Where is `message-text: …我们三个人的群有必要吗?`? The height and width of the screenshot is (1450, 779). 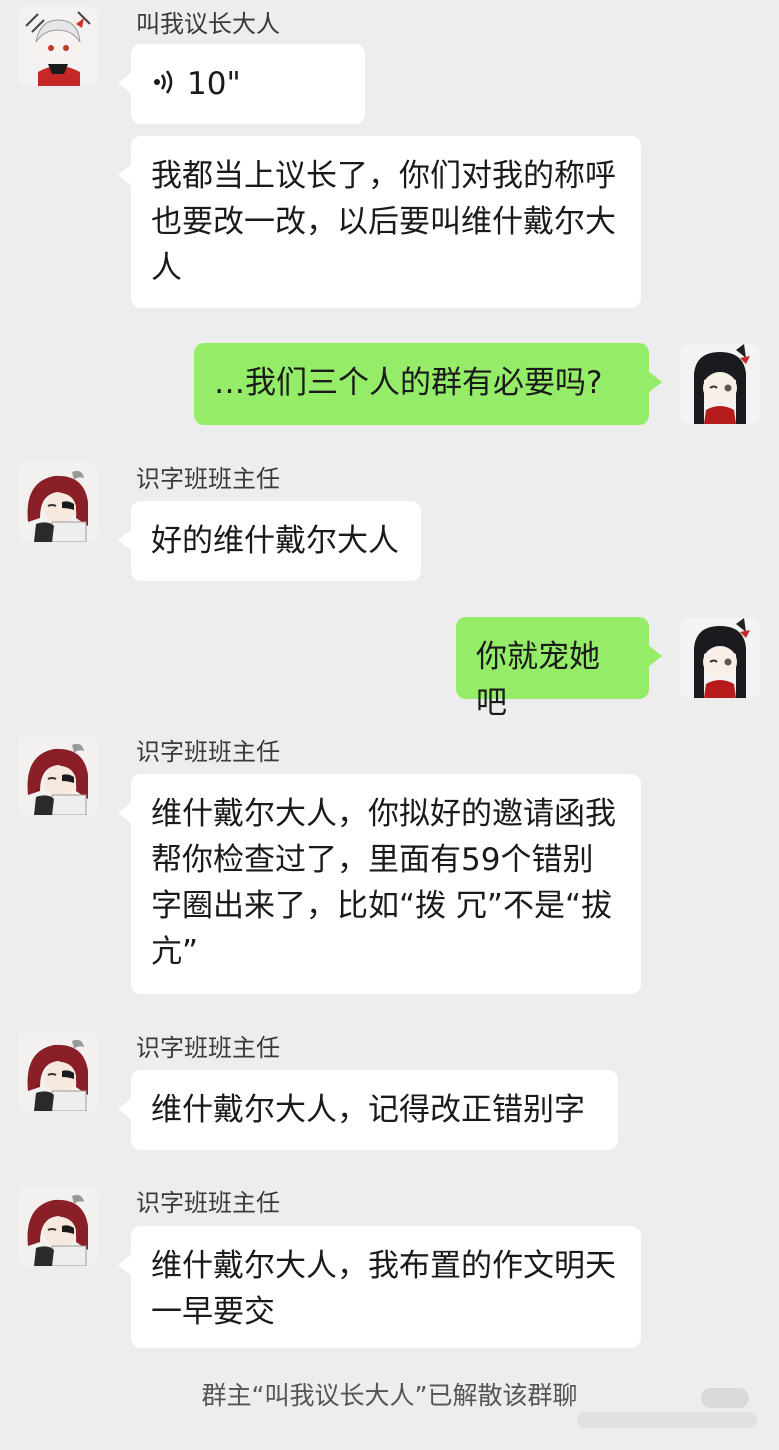
message-text: …我们三个人的群有必要吗? is located at coordinates (408, 383).